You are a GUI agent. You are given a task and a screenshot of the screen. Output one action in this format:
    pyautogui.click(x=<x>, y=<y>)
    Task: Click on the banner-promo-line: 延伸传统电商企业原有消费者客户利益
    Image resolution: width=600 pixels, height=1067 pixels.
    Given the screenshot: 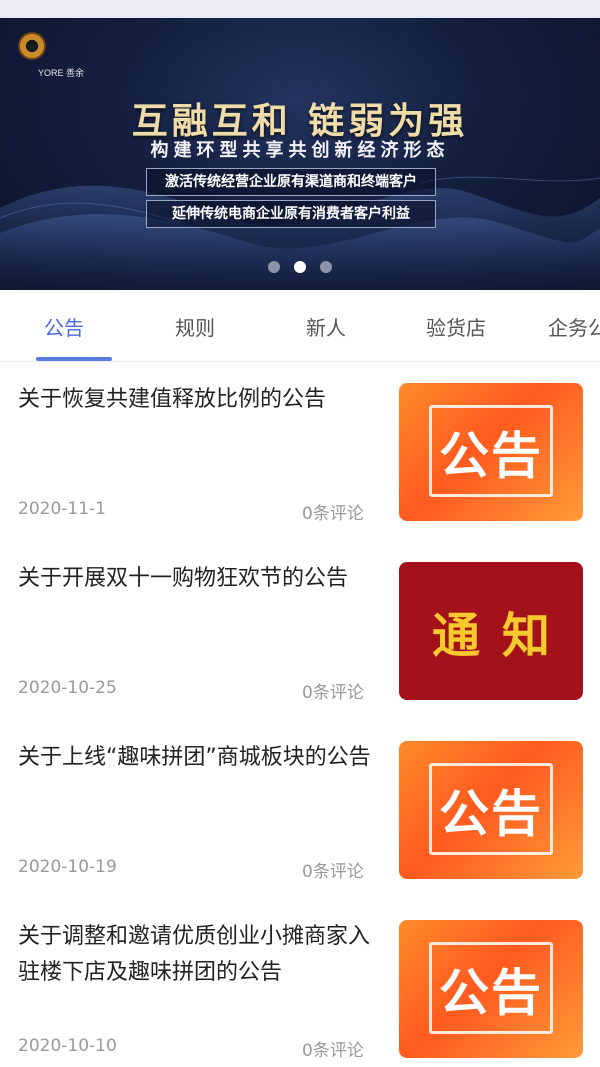 What is the action you would take?
    pyautogui.click(x=291, y=214)
    